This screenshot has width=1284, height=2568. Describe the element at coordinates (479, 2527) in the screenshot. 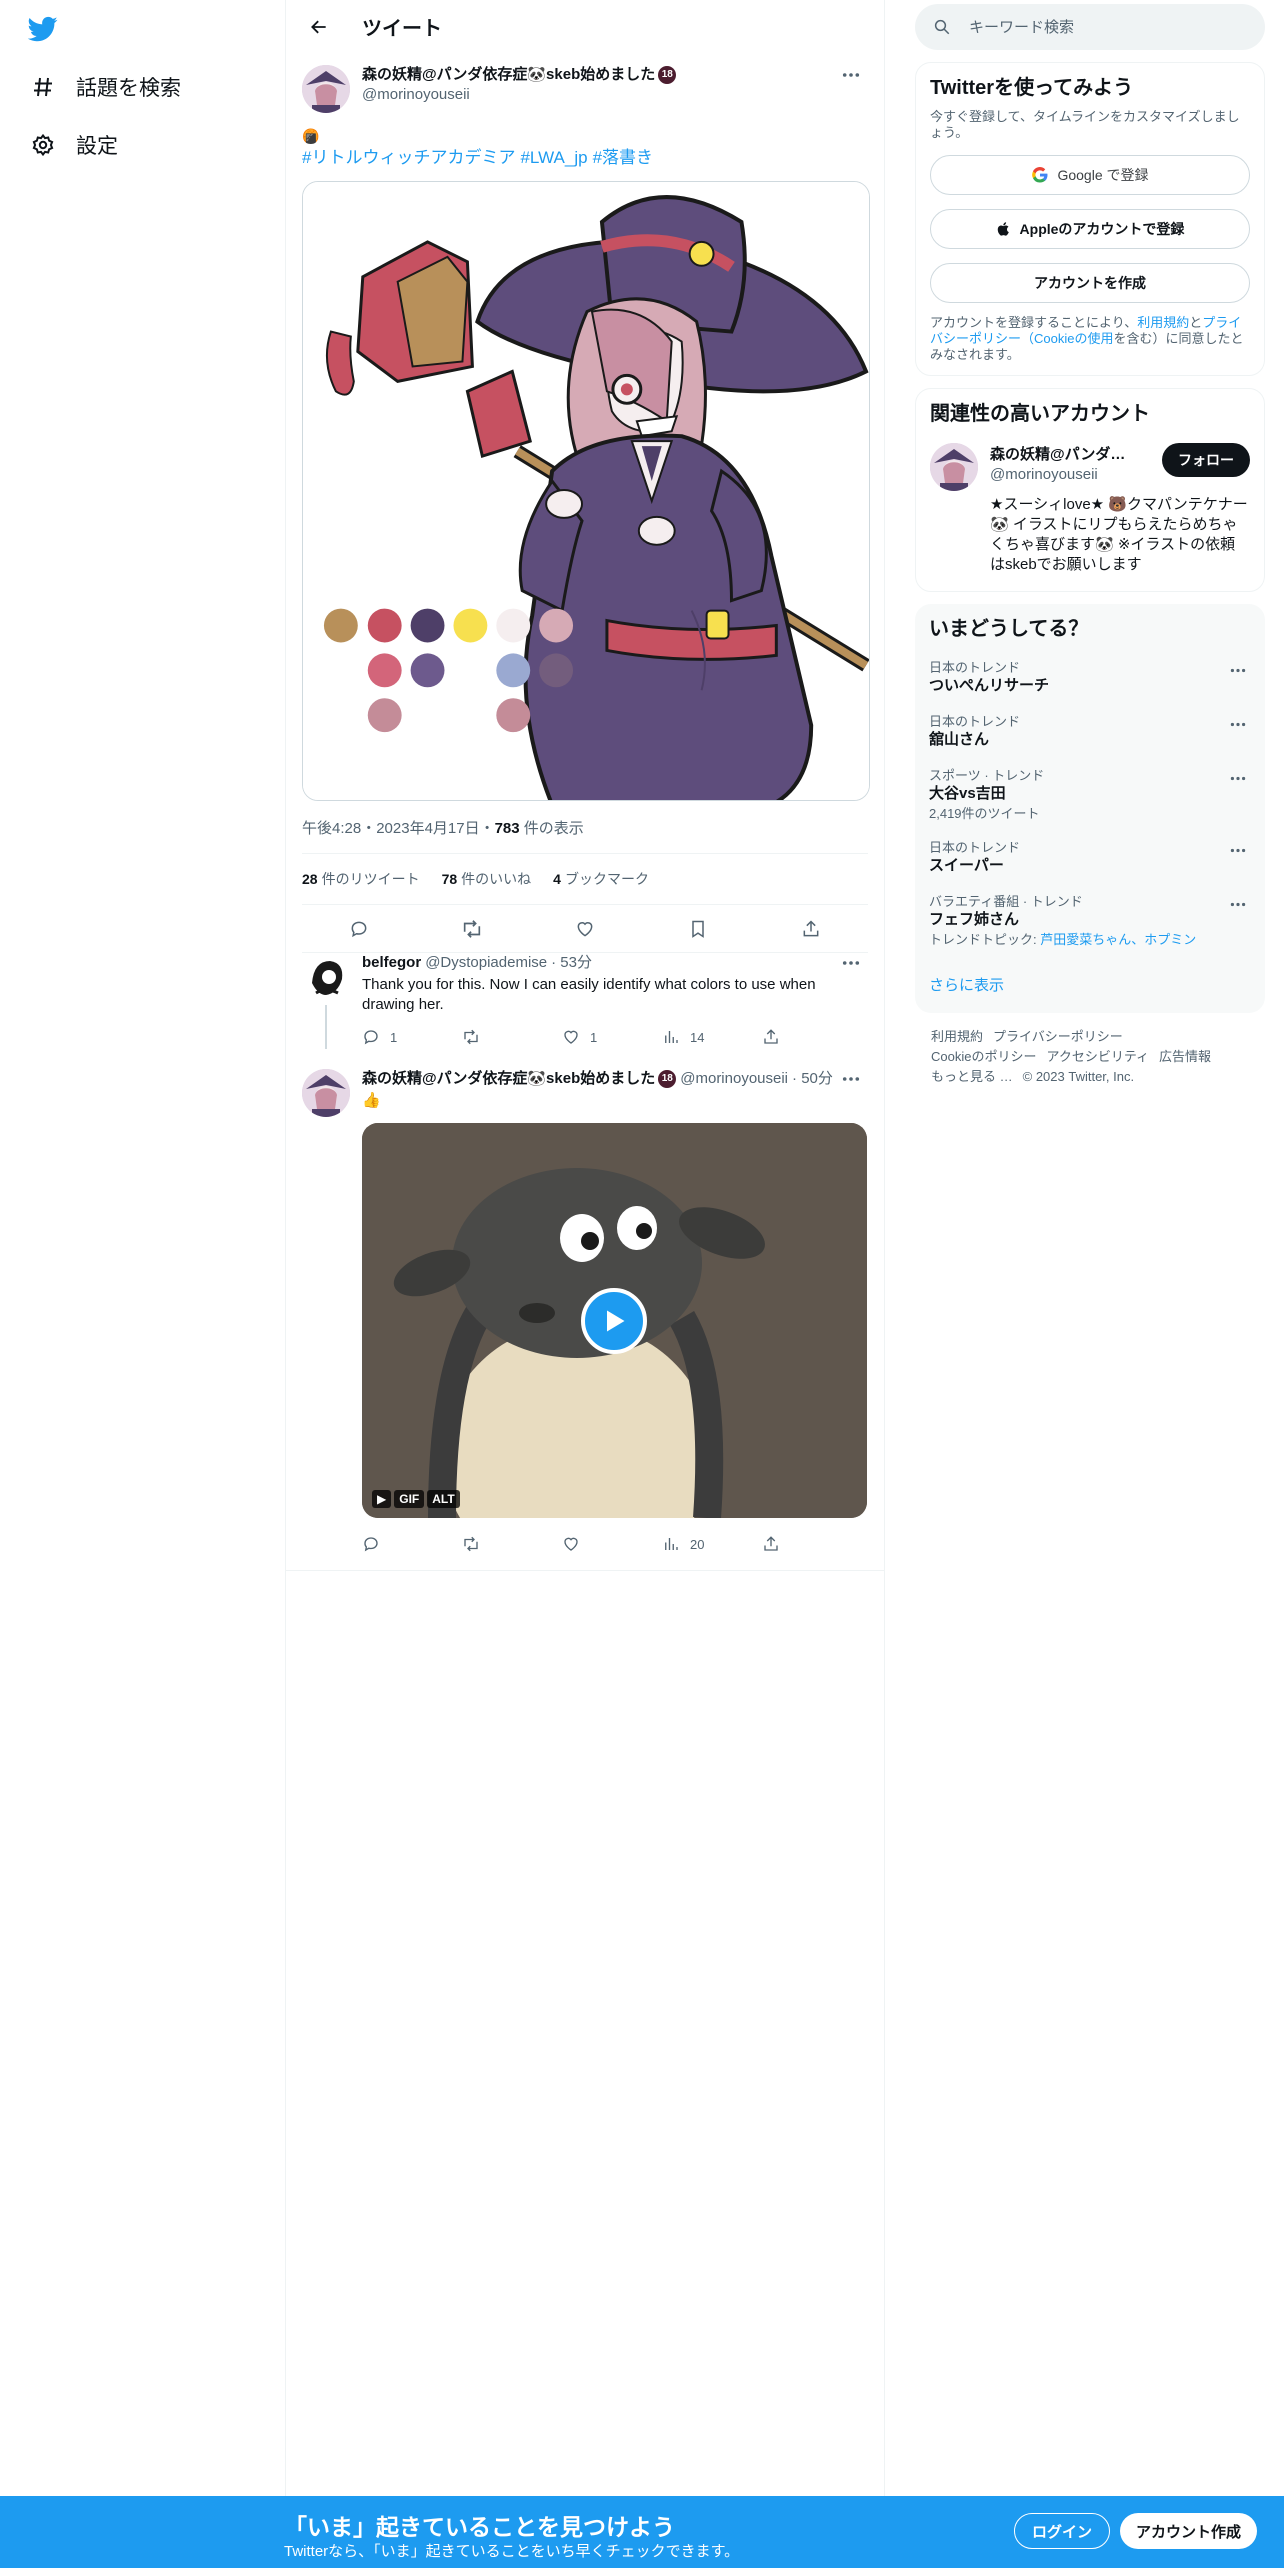

I see `banner-title: 「いま」起きていることを見つけよう` at that location.